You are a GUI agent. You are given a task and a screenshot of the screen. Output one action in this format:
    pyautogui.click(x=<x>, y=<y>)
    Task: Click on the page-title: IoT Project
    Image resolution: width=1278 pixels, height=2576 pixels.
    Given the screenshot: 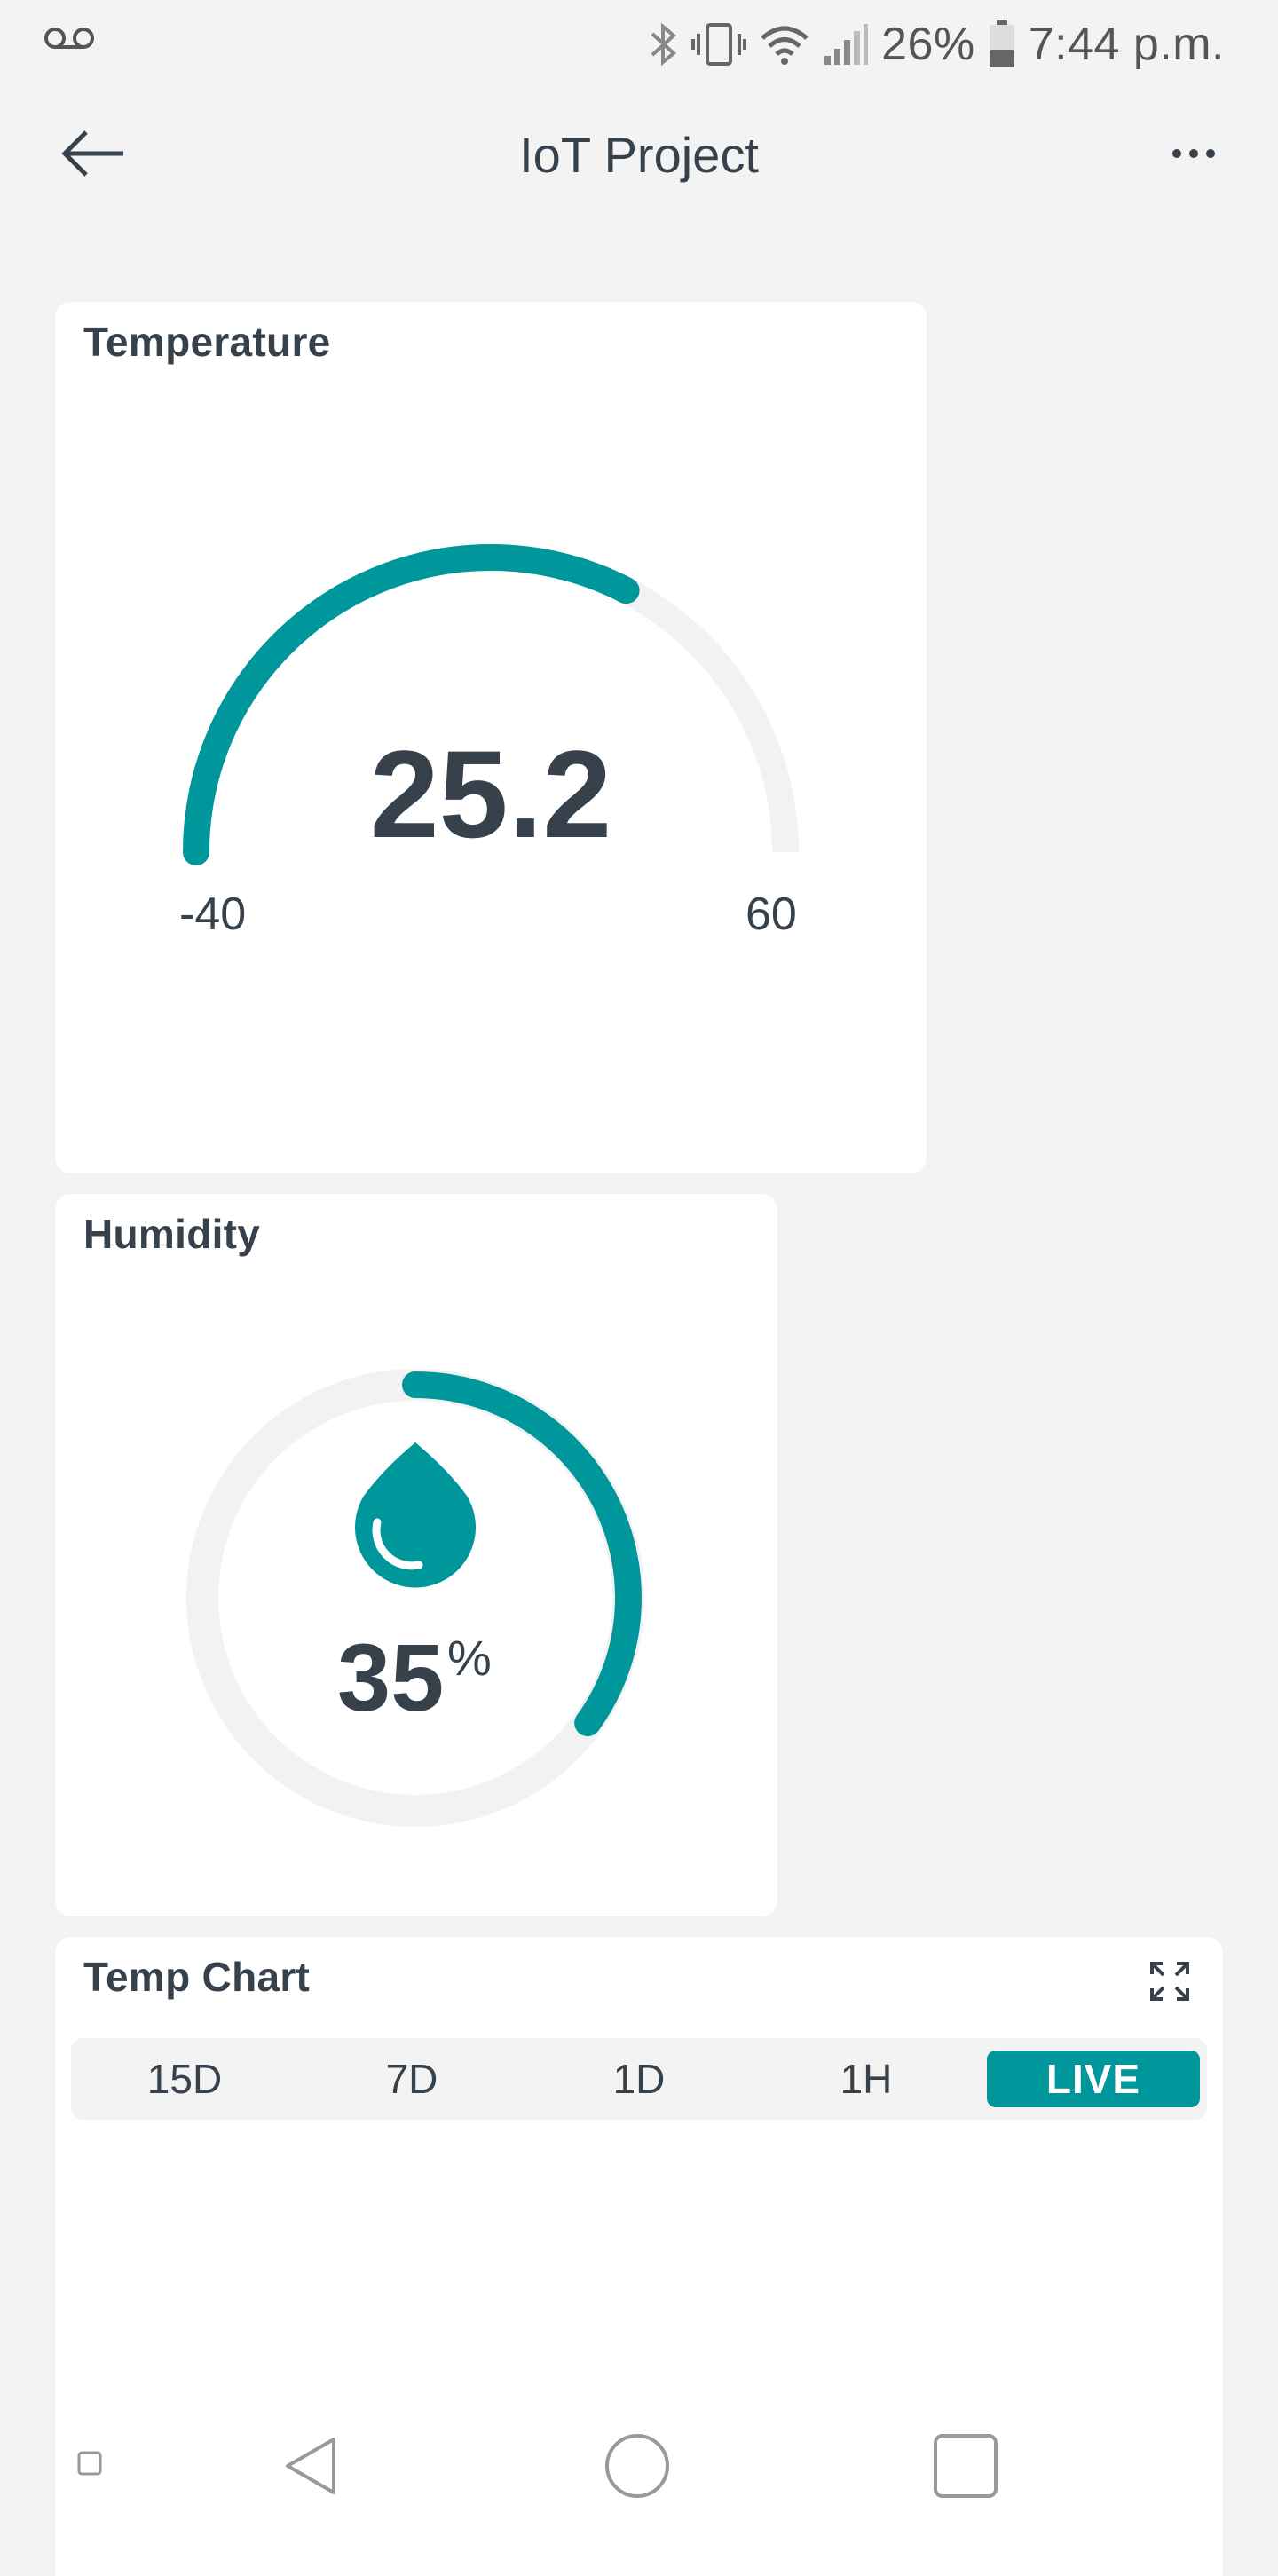 What is the action you would take?
    pyautogui.click(x=639, y=155)
    